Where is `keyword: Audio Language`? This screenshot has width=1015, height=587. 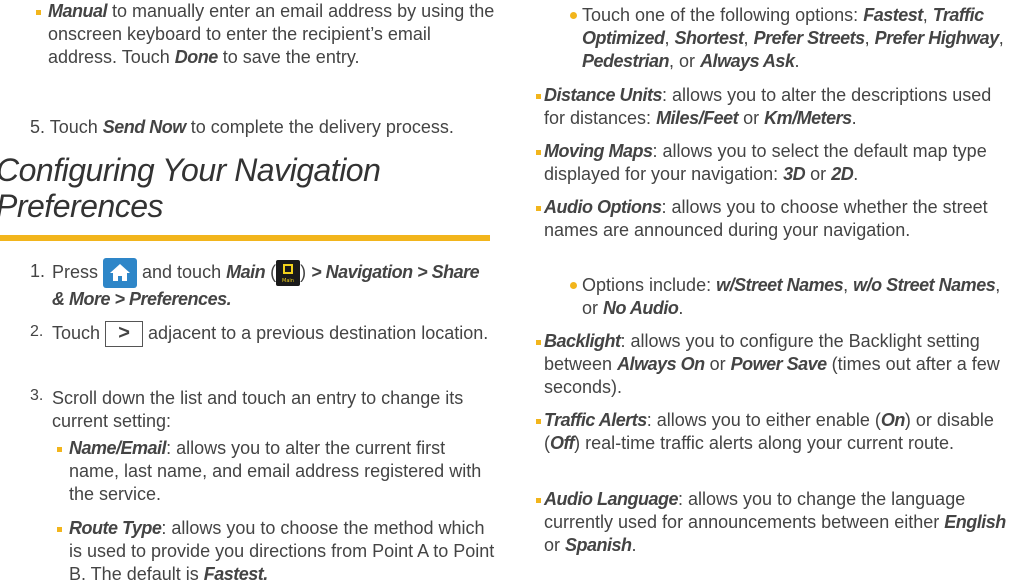 keyword: Audio Language is located at coordinates (611, 499).